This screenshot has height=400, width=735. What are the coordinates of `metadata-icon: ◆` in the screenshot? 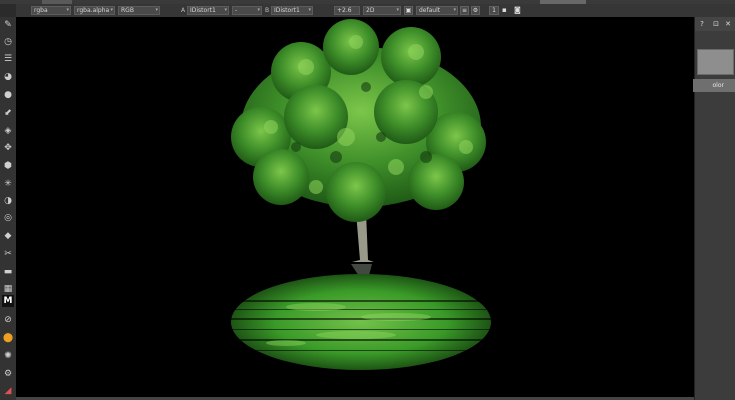 It's located at (8, 236).